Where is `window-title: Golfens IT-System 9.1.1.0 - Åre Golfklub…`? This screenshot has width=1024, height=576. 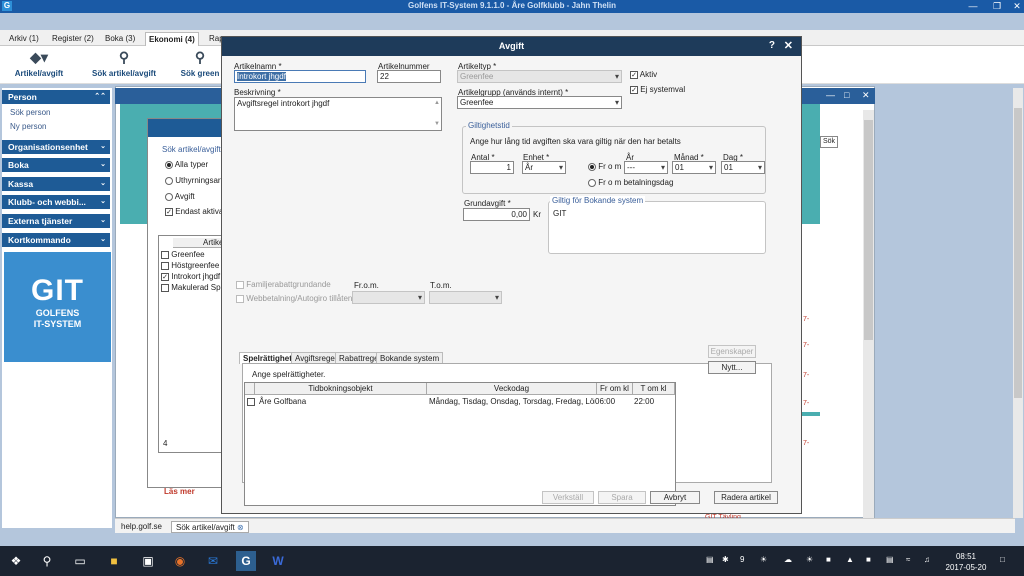
window-title: Golfens IT-System 9.1.1.0 - Åre Golfklub… is located at coordinates (512, 5).